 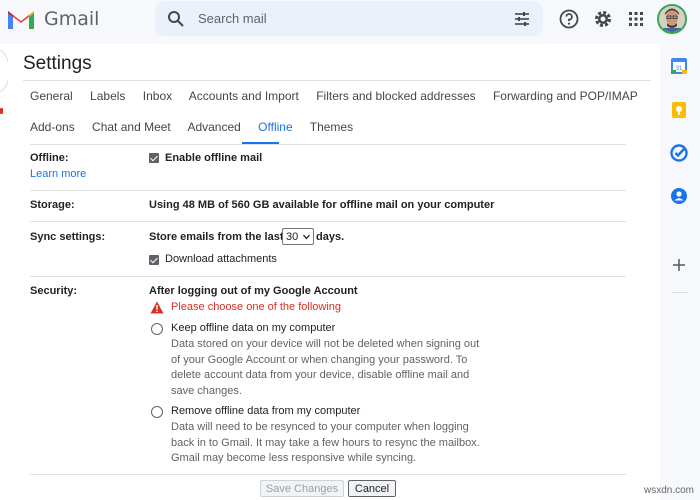 What do you see at coordinates (157, 96) in the screenshot?
I see `tab-inbox: Inbox` at bounding box center [157, 96].